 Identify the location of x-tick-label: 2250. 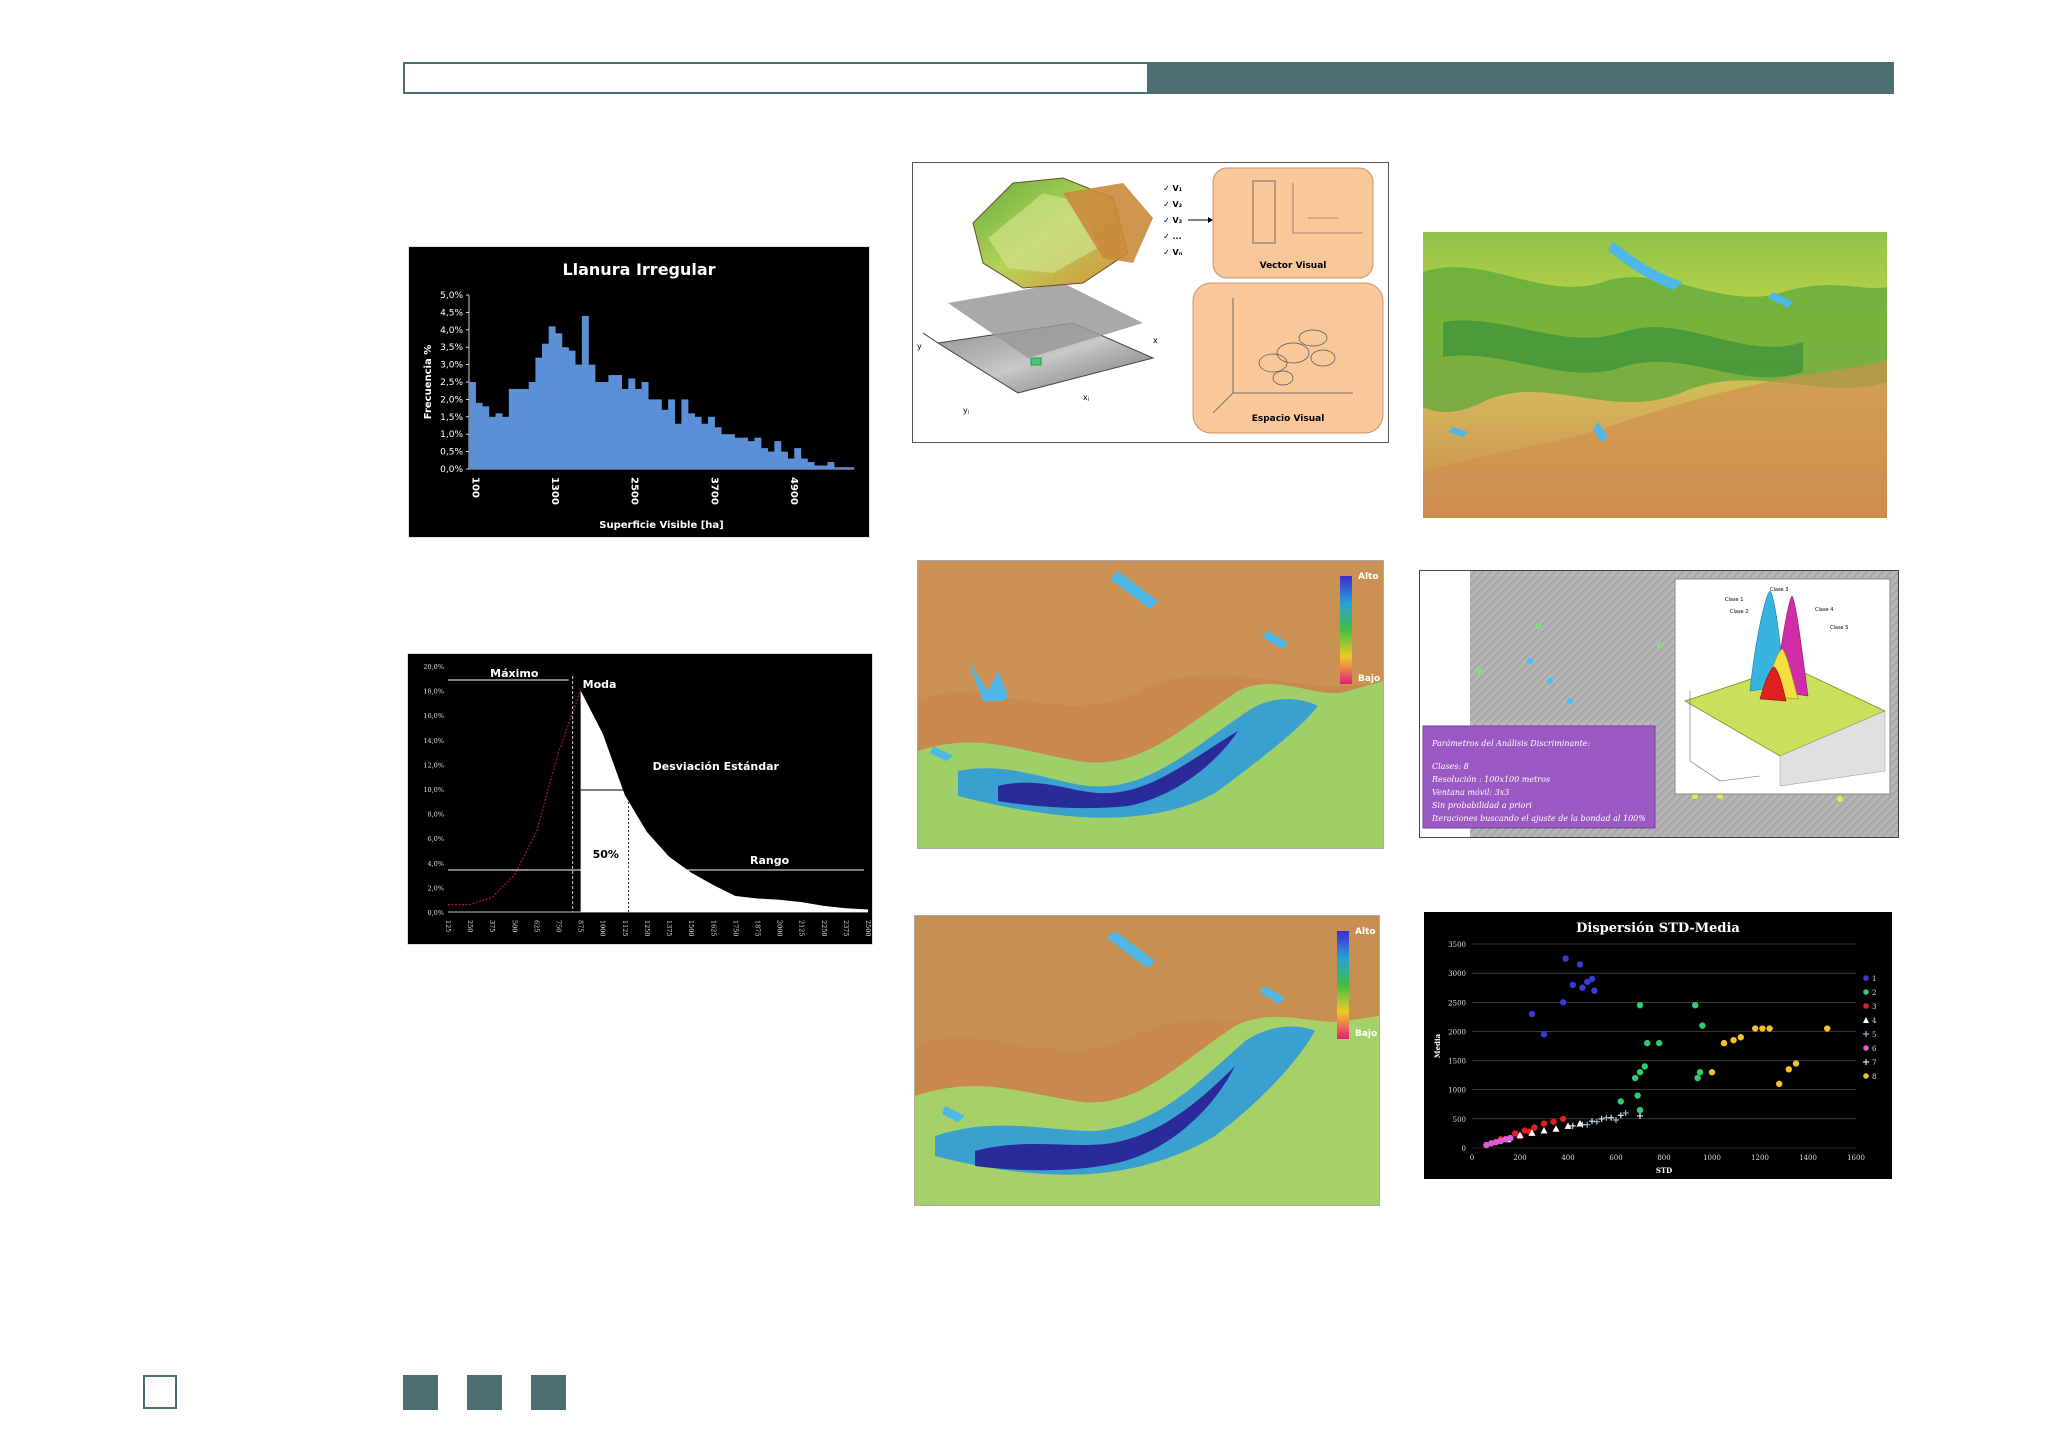
(824, 928).